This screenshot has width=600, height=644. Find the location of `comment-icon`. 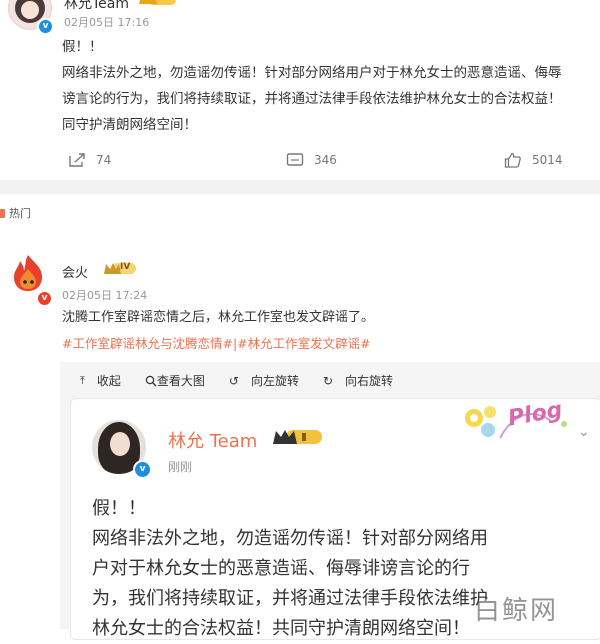

comment-icon is located at coordinates (295, 159).